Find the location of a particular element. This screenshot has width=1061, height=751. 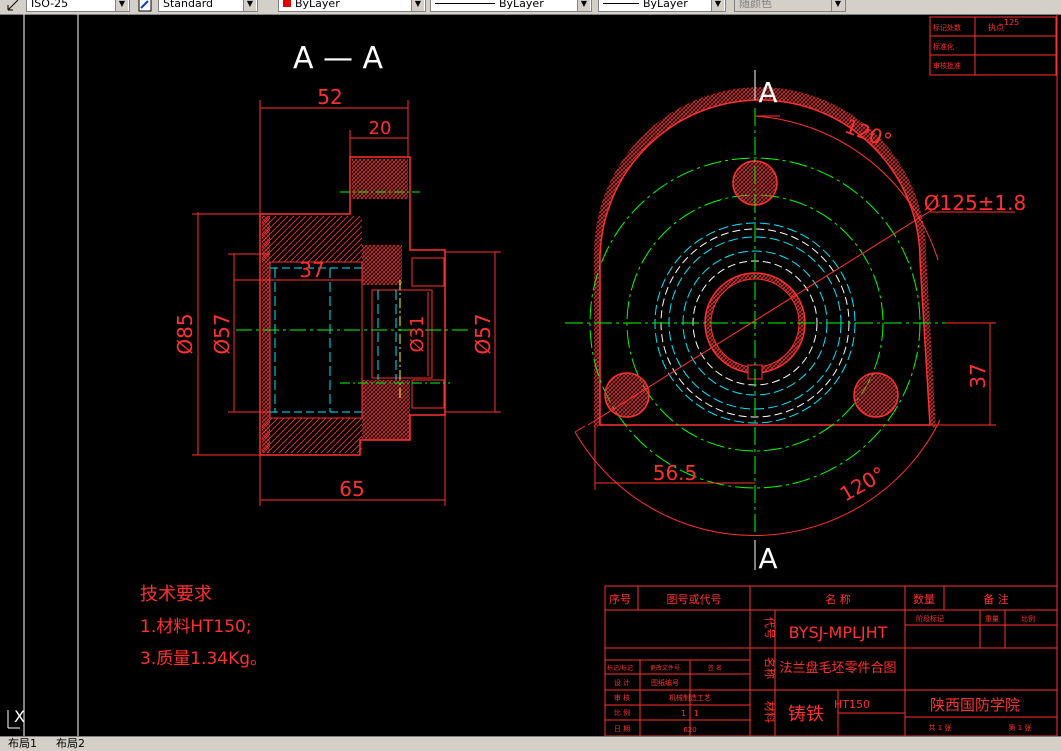

dim-phi31: Ø31 is located at coordinates (417, 333).